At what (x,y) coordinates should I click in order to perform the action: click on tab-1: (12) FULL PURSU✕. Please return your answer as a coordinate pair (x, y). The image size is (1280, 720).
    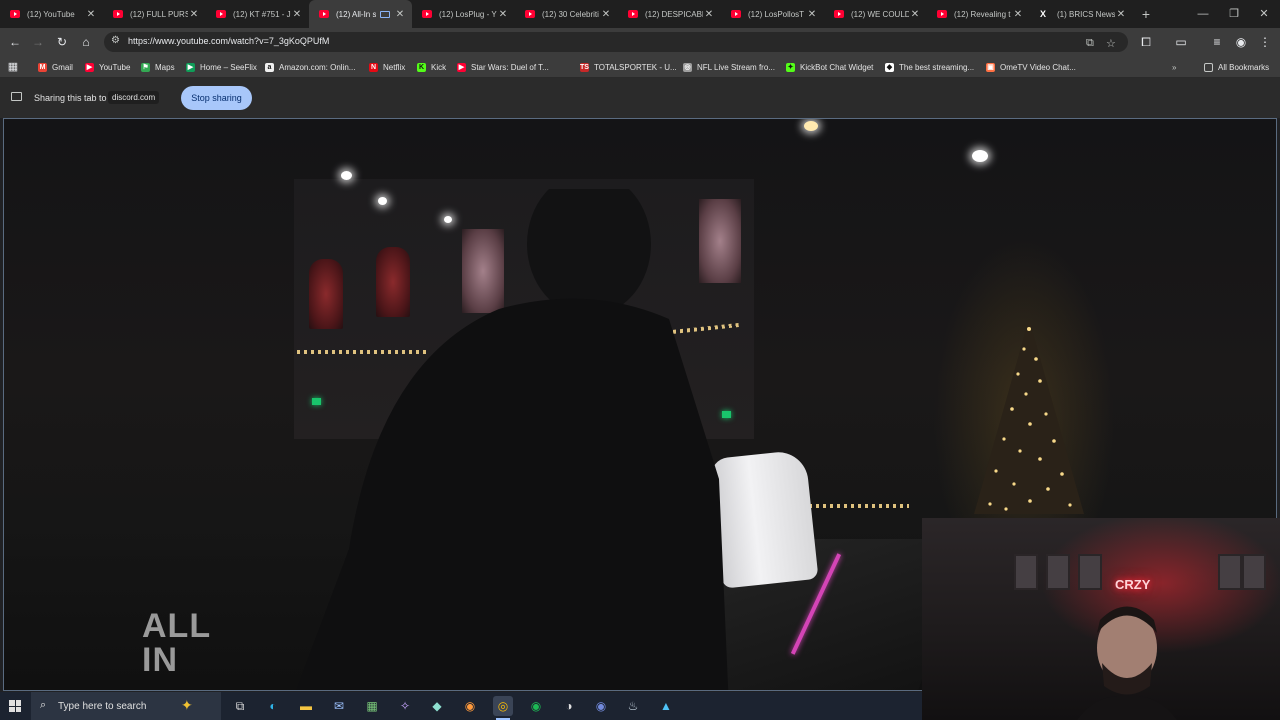
    Looking at the image, I should click on (154, 14).